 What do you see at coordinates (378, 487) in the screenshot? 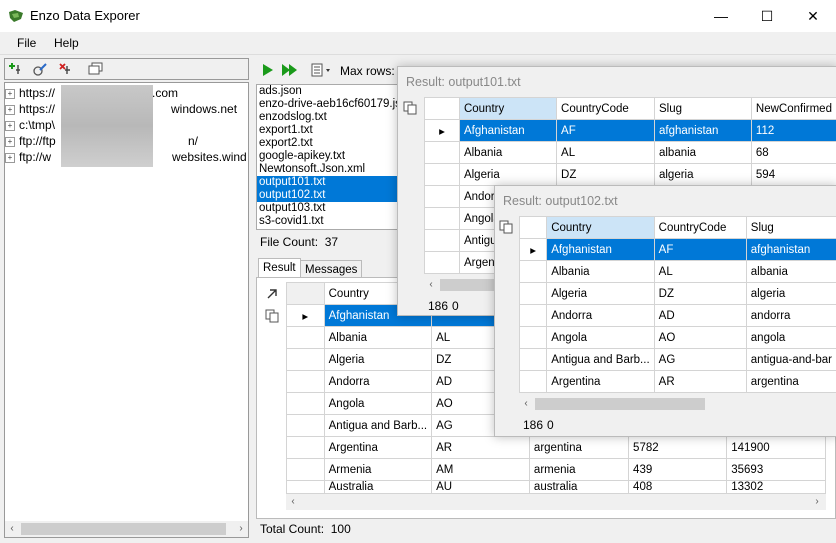
I see `table-cell: Australia` at bounding box center [378, 487].